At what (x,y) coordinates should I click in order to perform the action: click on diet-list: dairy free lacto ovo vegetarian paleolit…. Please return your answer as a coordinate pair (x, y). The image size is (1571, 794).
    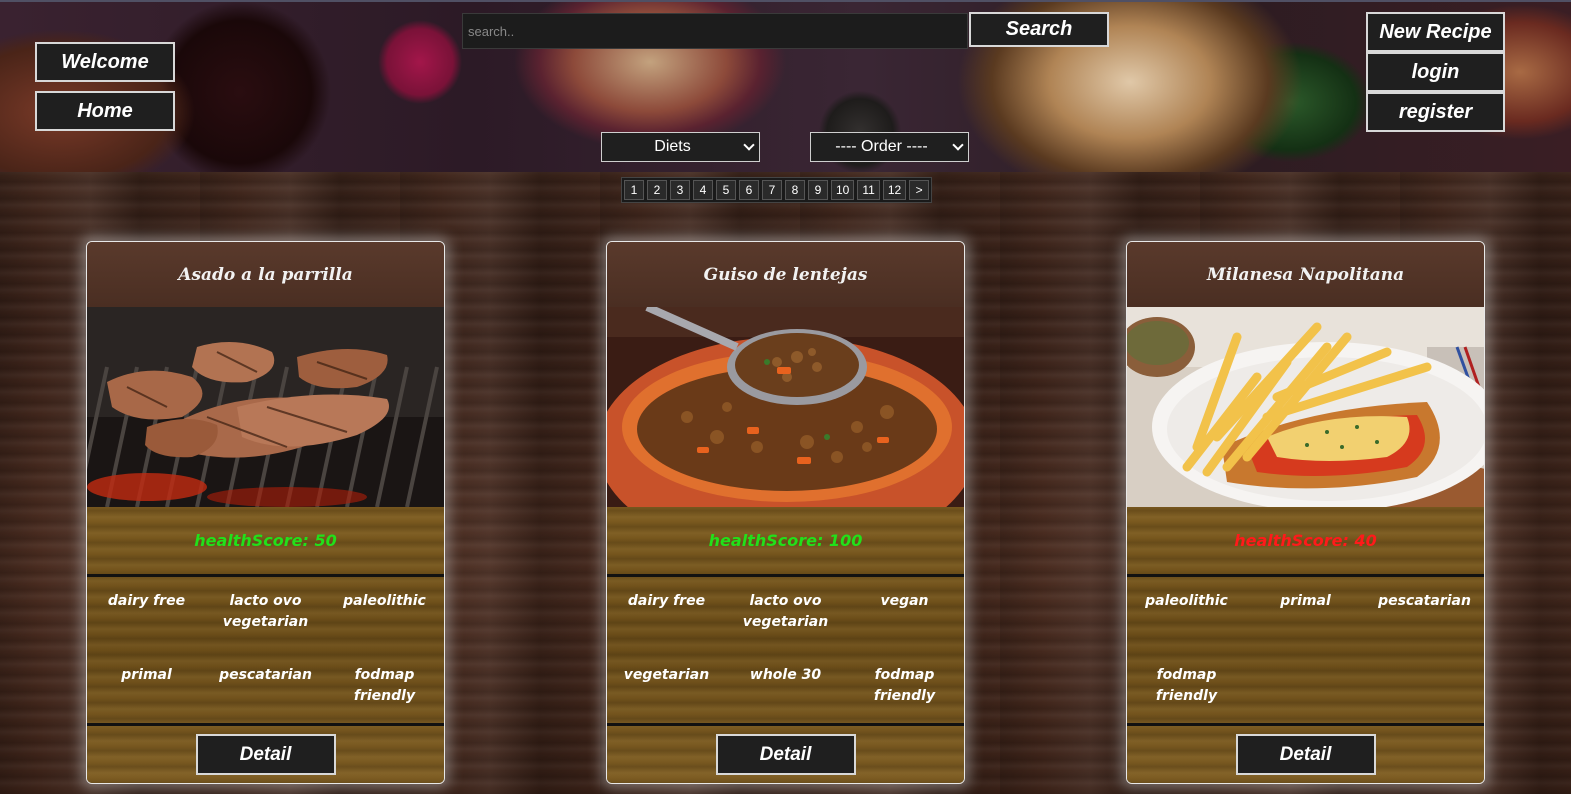
    Looking at the image, I should click on (265, 651).